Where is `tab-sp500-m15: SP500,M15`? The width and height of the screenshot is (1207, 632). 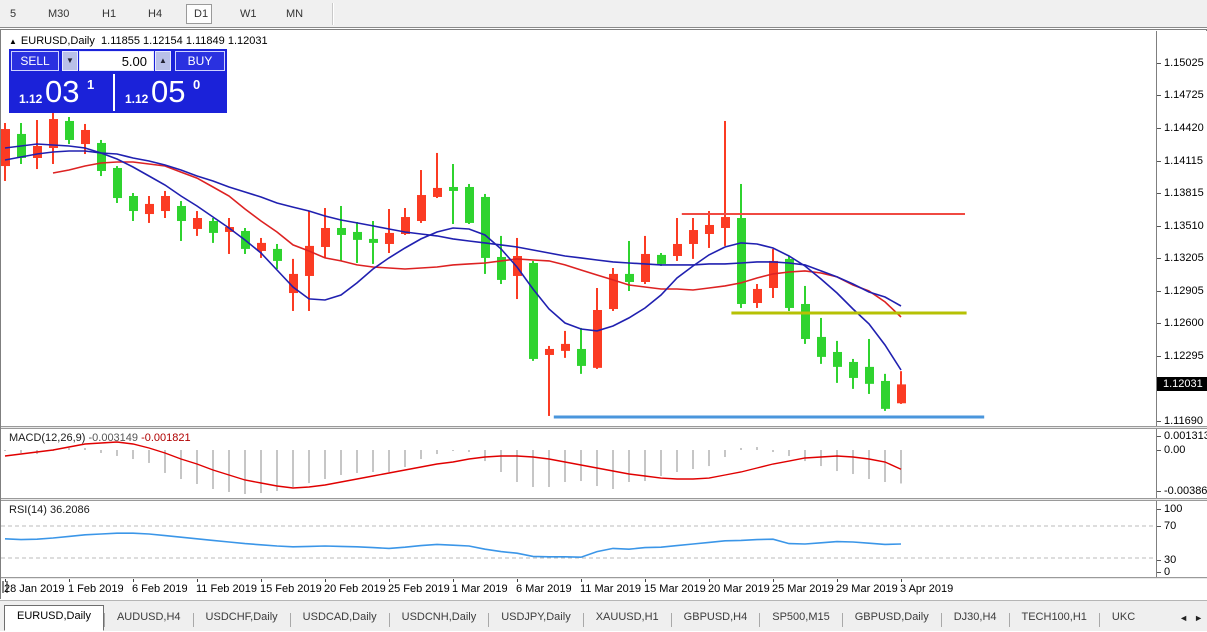 tab-sp500-m15: SP500,M15 is located at coordinates (800, 619).